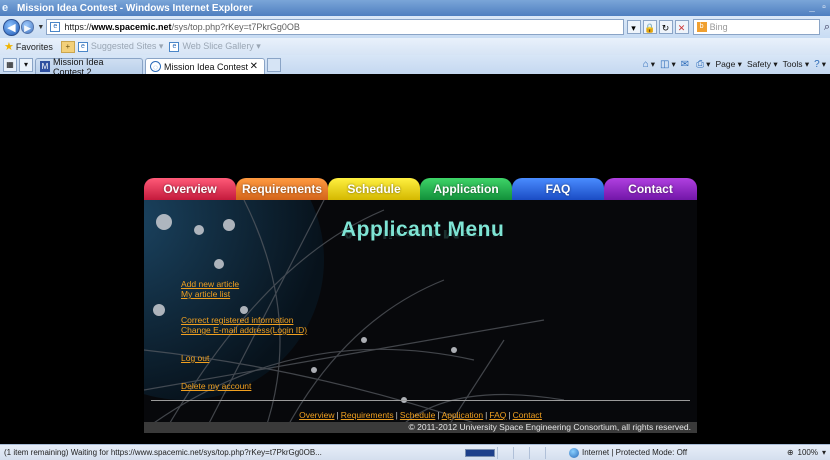 This screenshot has height=460, width=830. I want to click on favorites-item-suggested-sites: e Suggested Sites ▾, so click(120, 46).